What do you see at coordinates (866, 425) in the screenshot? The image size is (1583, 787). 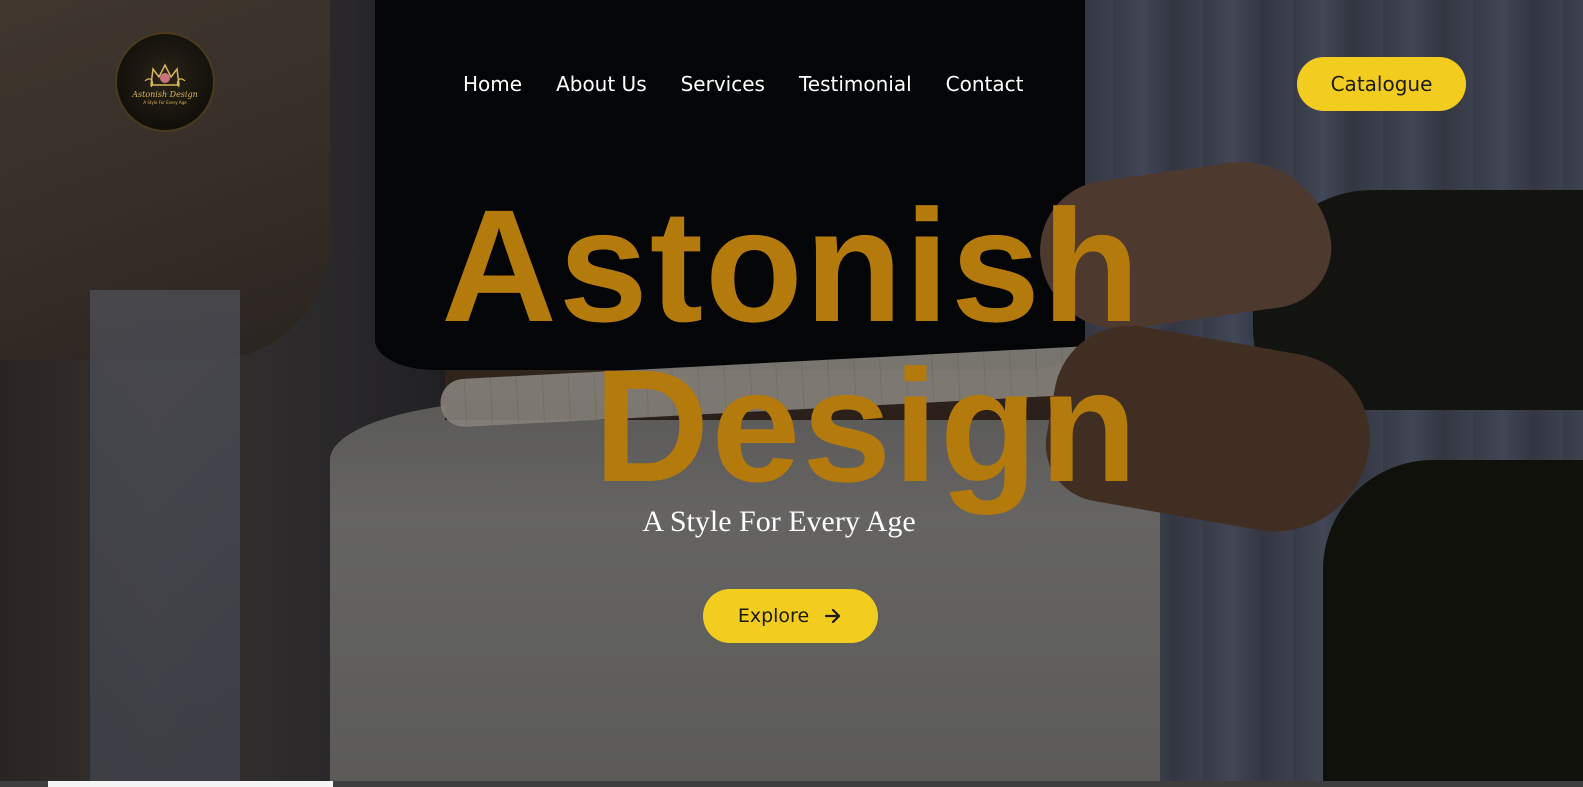 I see `hero-title-line2: Design` at bounding box center [866, 425].